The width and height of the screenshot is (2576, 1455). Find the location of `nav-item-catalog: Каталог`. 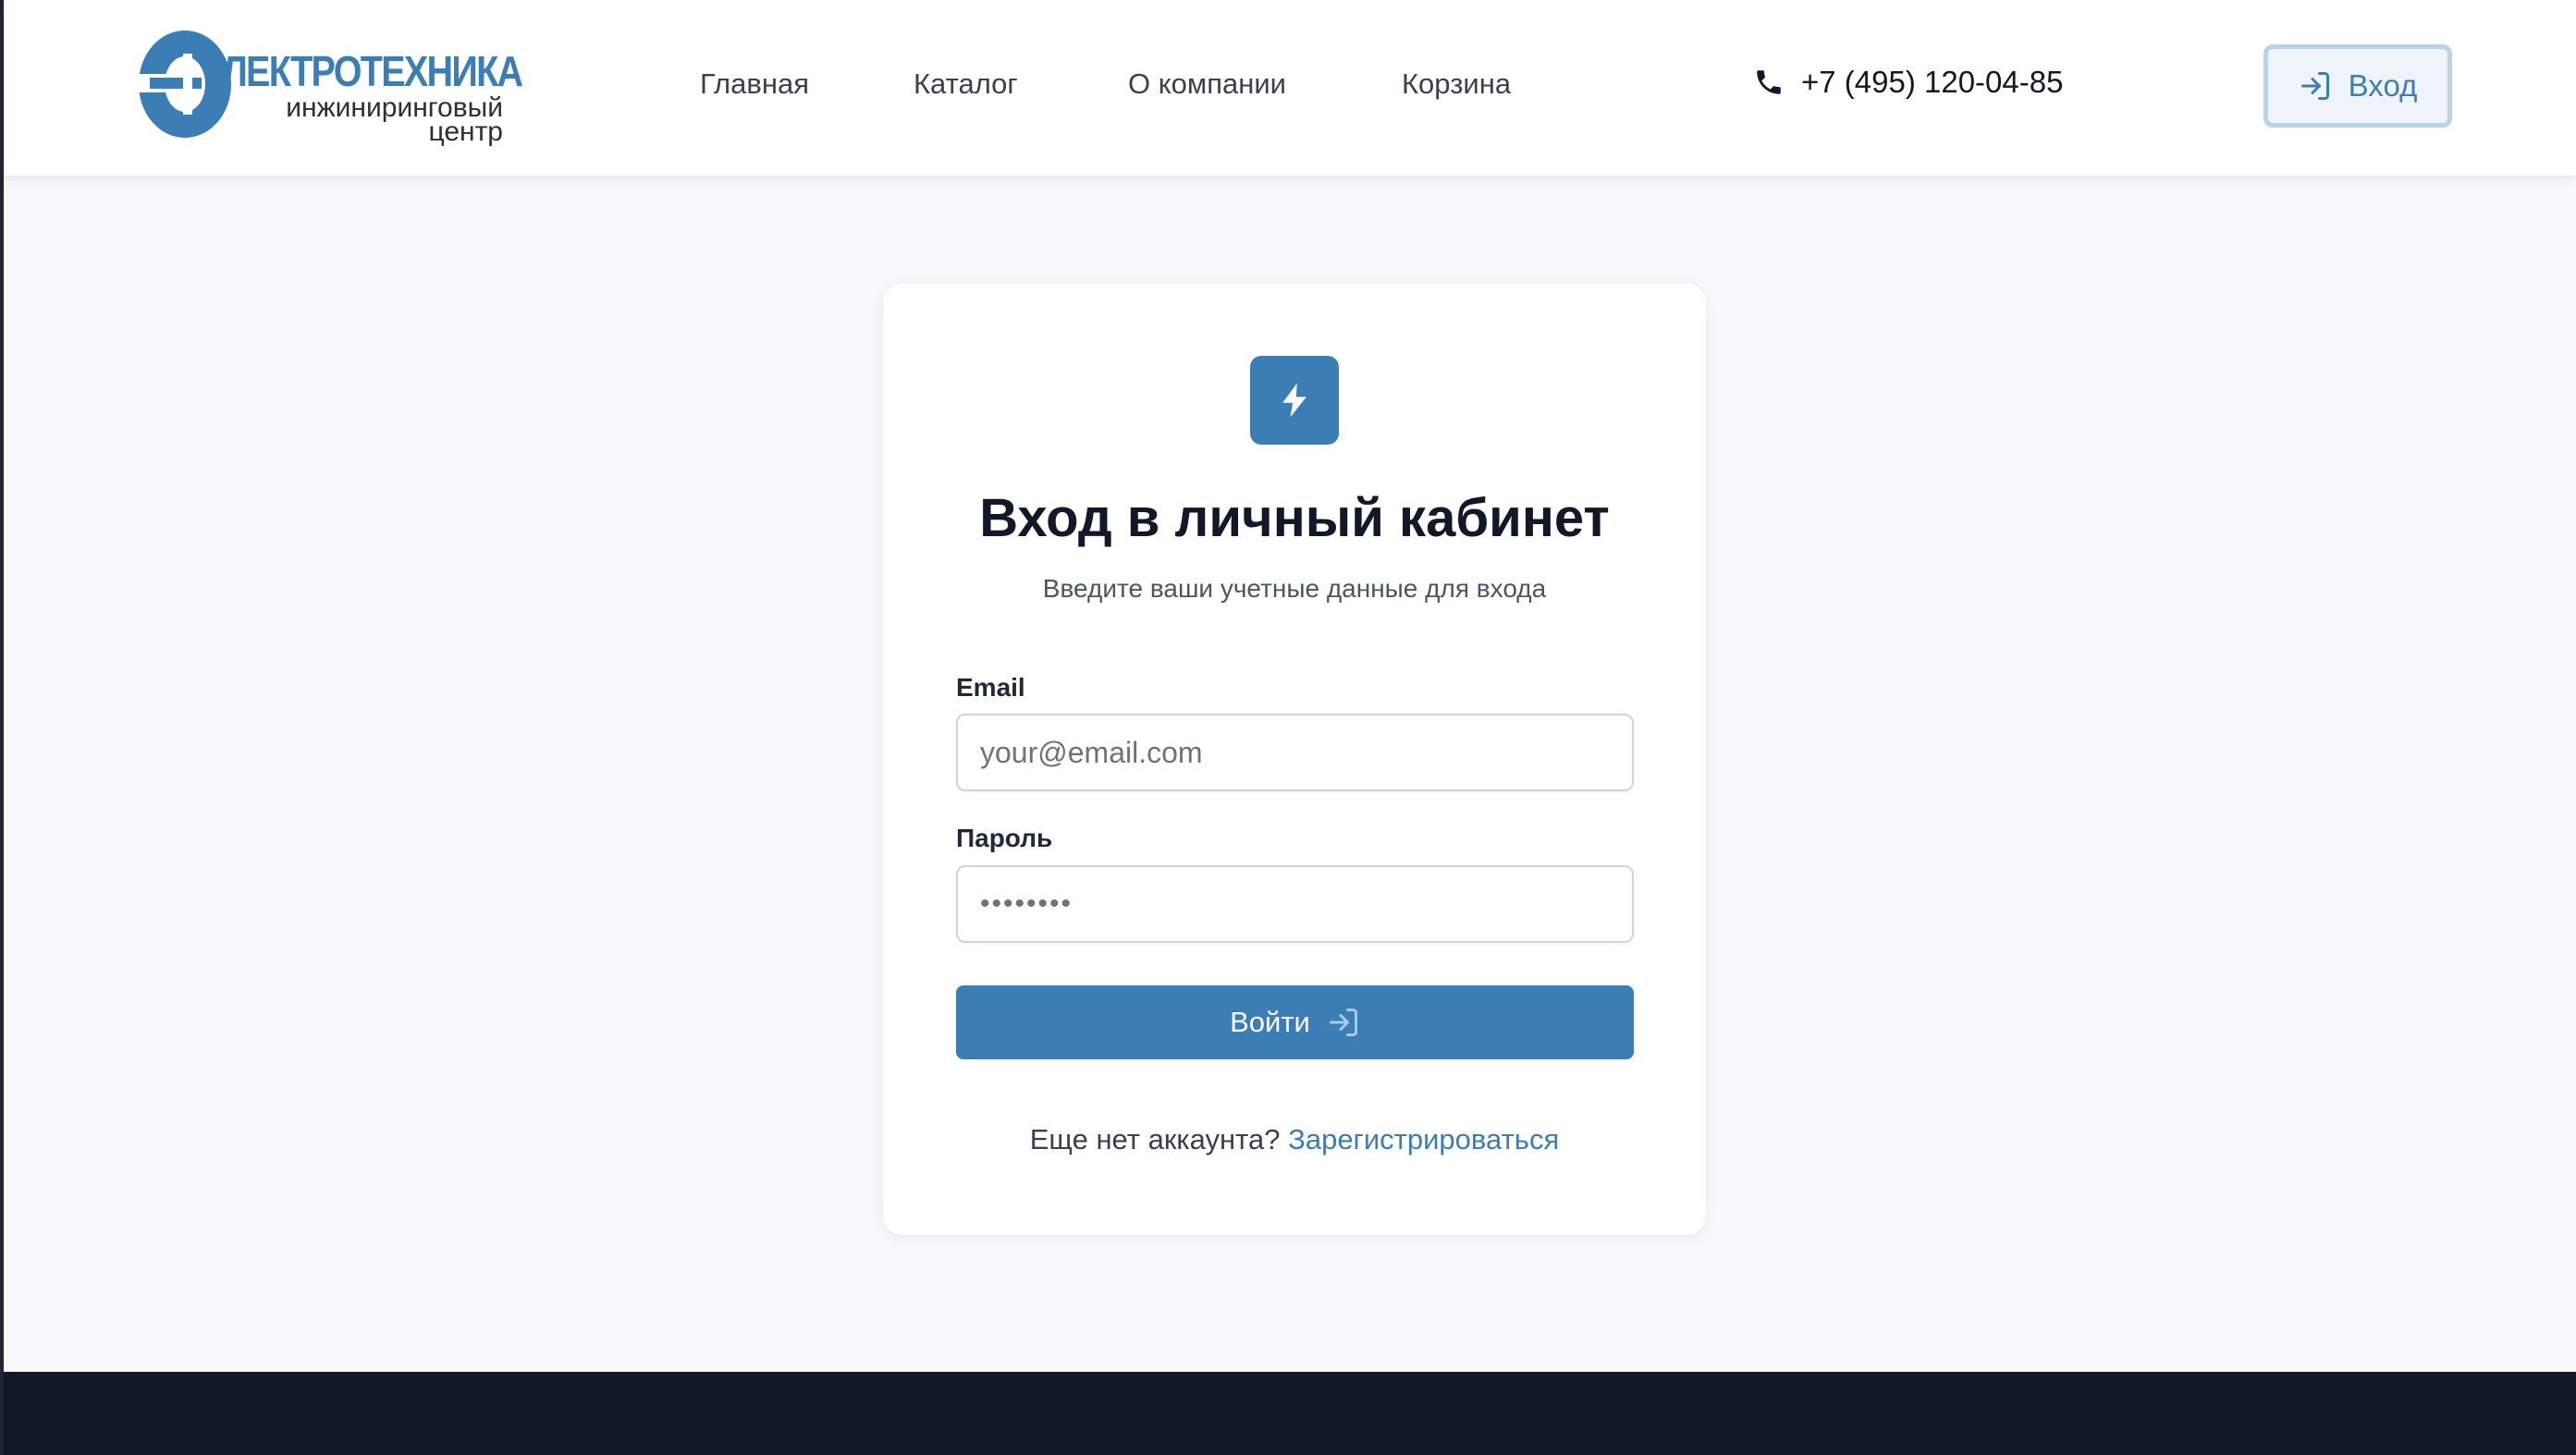

nav-item-catalog: Каталог is located at coordinates (966, 84).